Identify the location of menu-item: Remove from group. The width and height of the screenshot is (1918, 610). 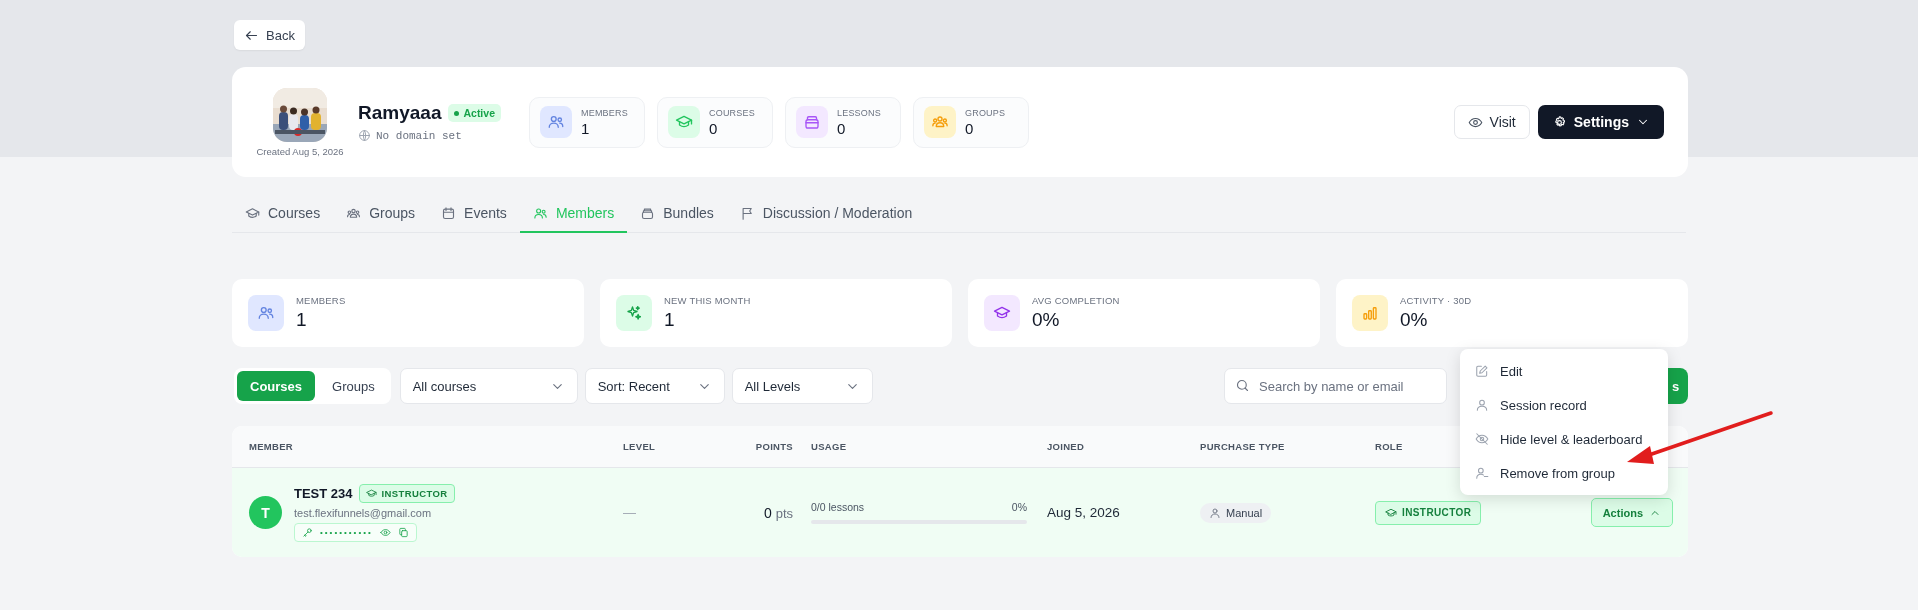
(1564, 473).